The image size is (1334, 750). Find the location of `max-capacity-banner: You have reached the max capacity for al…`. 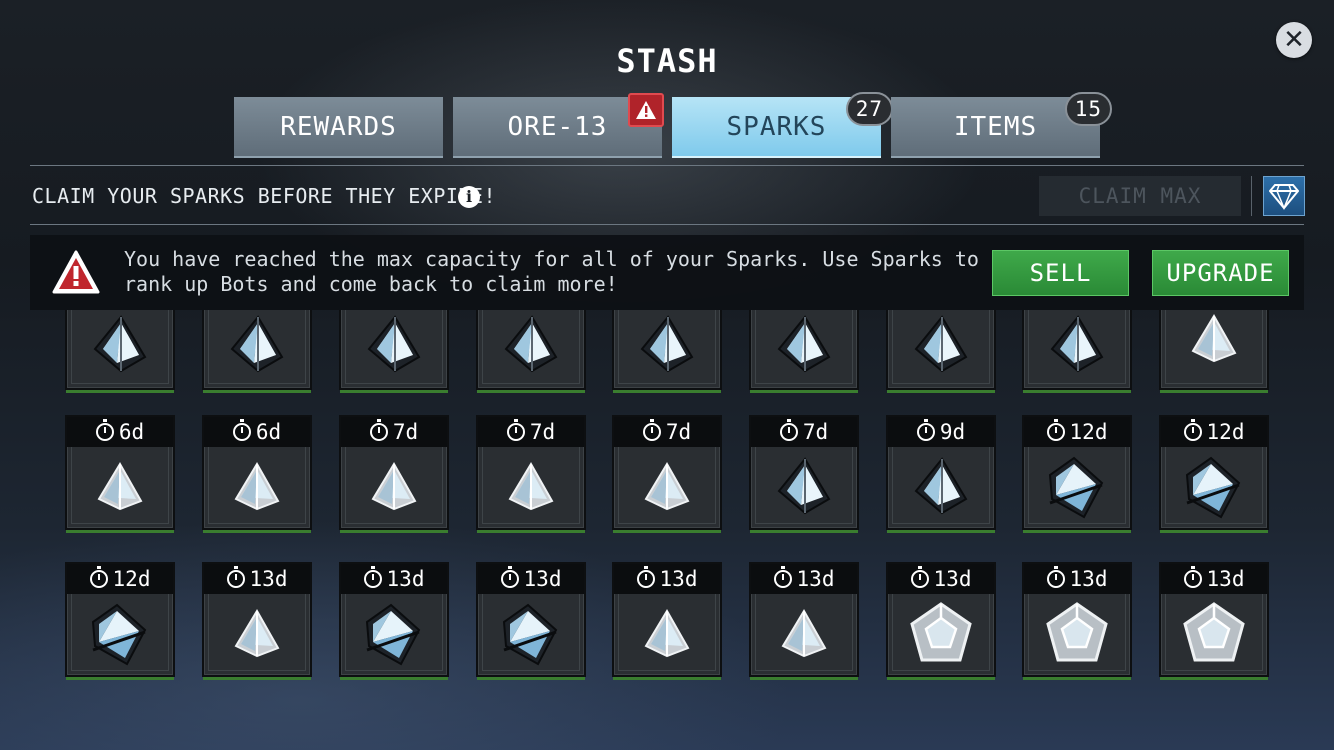

max-capacity-banner: You have reached the max capacity for al… is located at coordinates (667, 272).